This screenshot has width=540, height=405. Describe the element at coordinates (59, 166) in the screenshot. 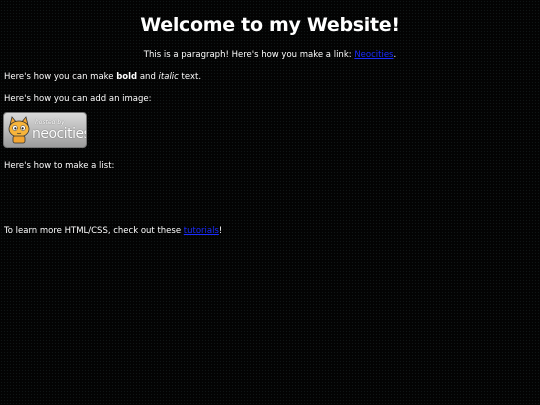

I see `list-paragraph: Here's how to make a list:` at that location.